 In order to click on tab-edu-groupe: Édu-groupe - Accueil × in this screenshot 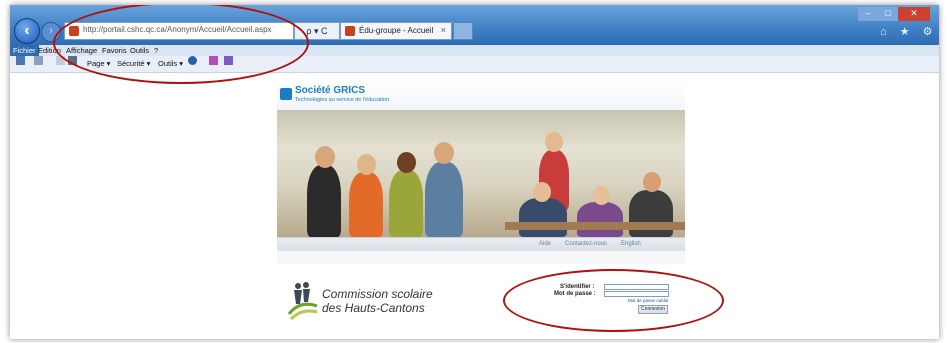, I will do `click(396, 31)`.